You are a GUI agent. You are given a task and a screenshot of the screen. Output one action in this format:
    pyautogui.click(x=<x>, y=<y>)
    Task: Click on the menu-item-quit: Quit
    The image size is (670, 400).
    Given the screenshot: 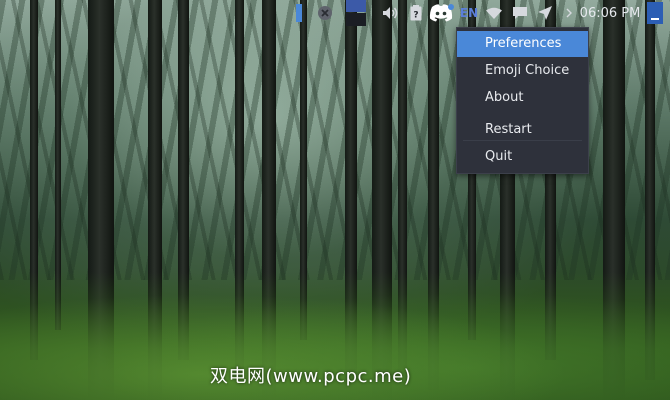 What is the action you would take?
    pyautogui.click(x=522, y=157)
    